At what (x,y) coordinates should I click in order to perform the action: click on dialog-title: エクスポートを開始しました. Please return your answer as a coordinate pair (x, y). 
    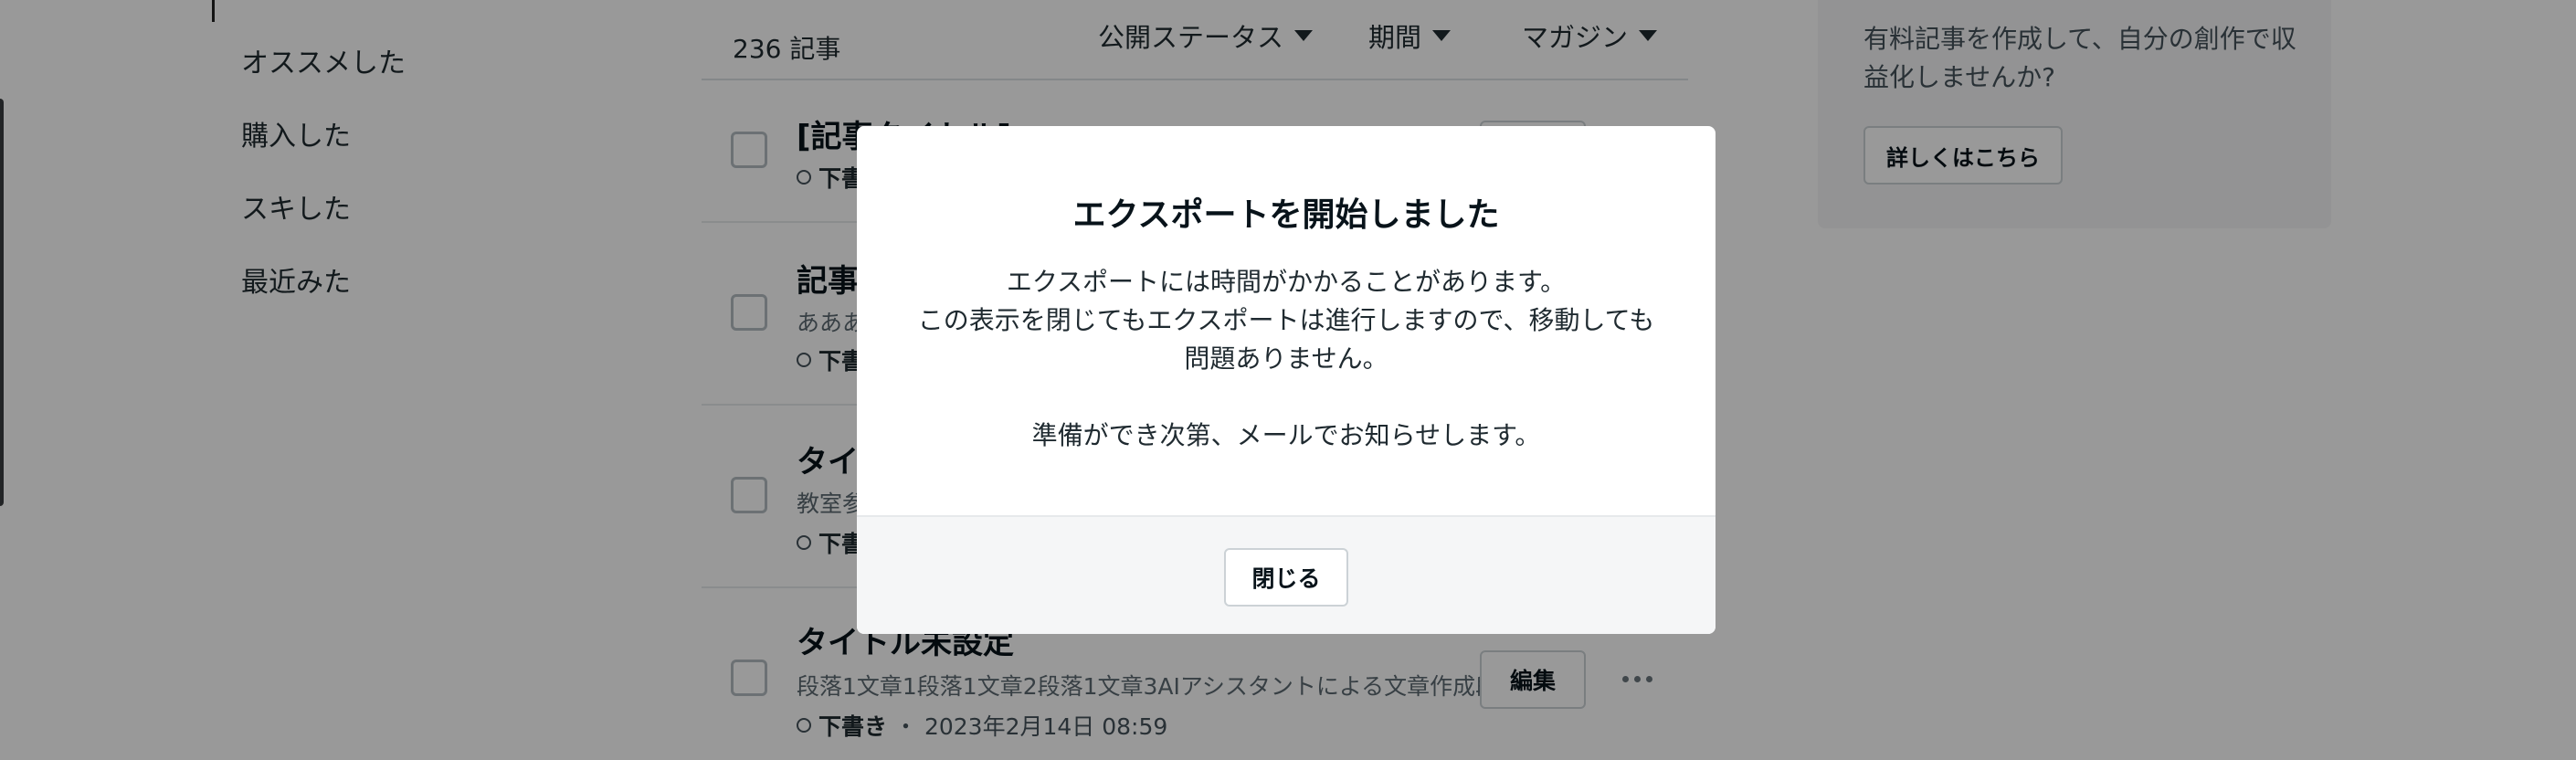
    Looking at the image, I should click on (1286, 215).